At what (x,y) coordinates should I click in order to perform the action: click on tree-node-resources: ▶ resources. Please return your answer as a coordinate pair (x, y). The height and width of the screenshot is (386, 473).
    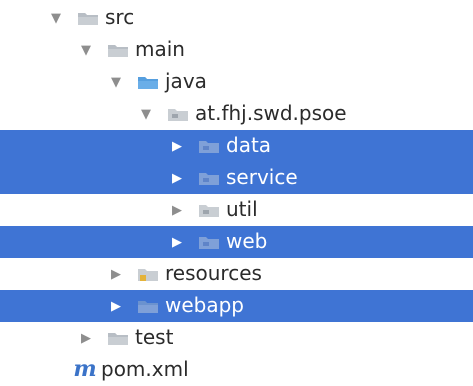
    Looking at the image, I should click on (236, 274).